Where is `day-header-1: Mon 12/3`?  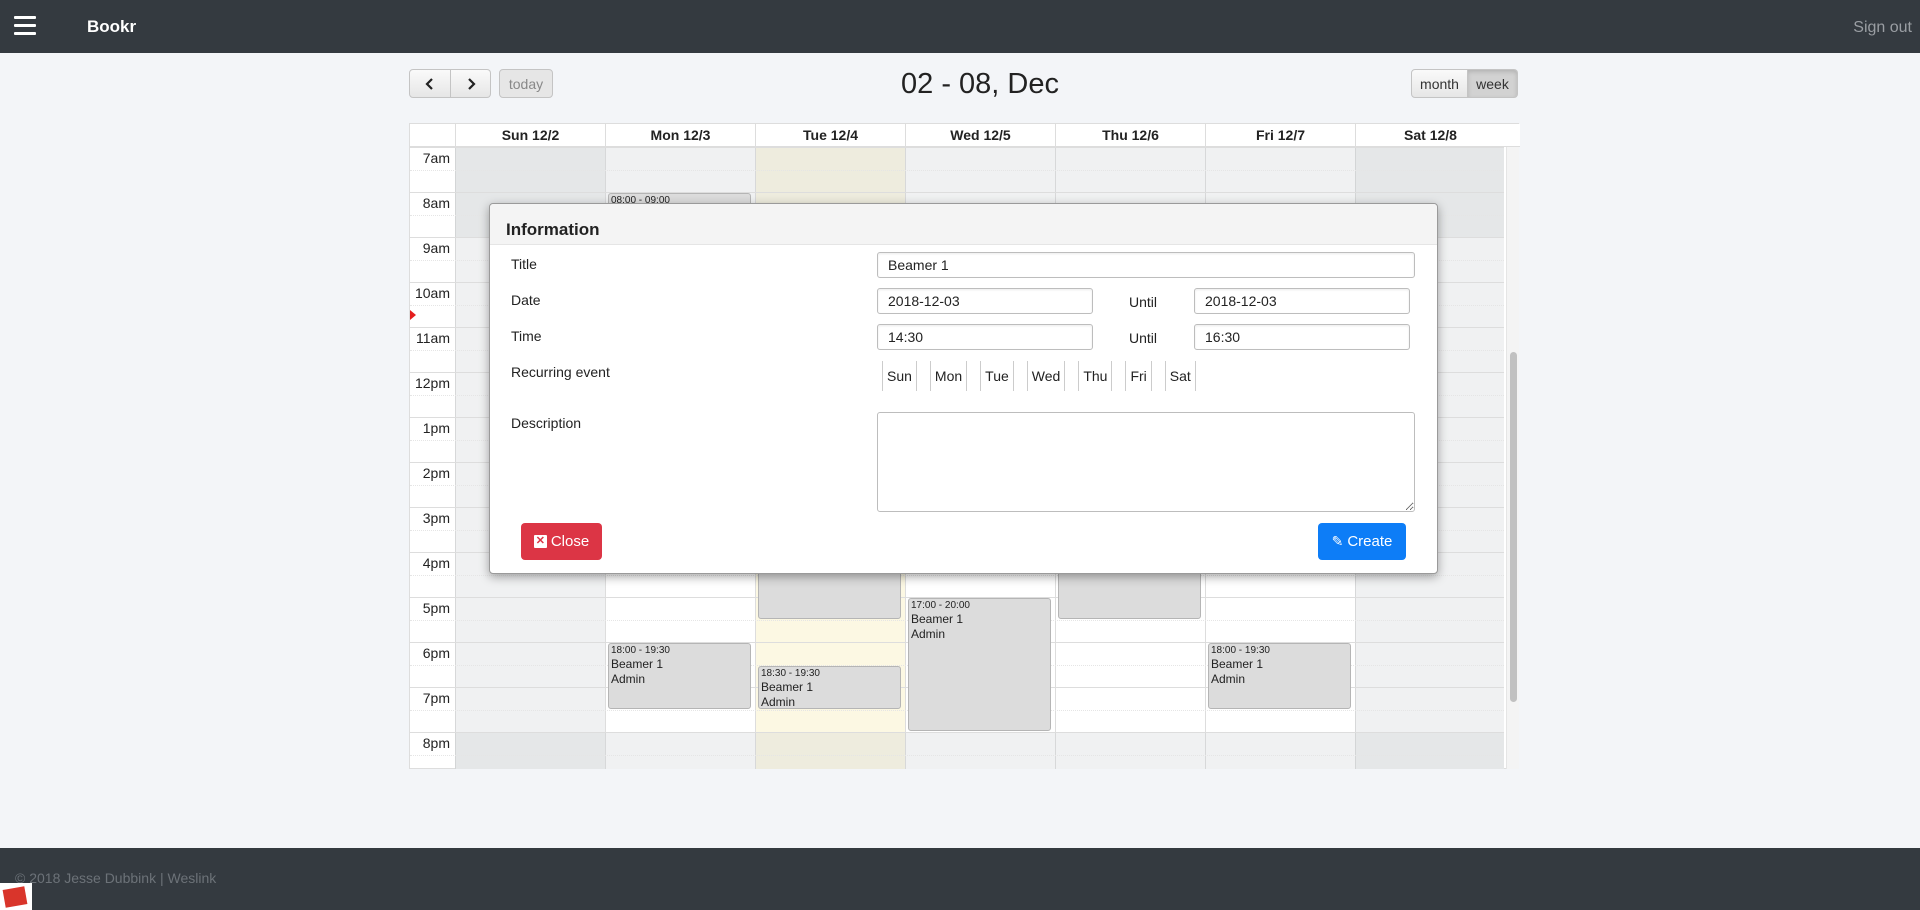 day-header-1: Mon 12/3 is located at coordinates (680, 135).